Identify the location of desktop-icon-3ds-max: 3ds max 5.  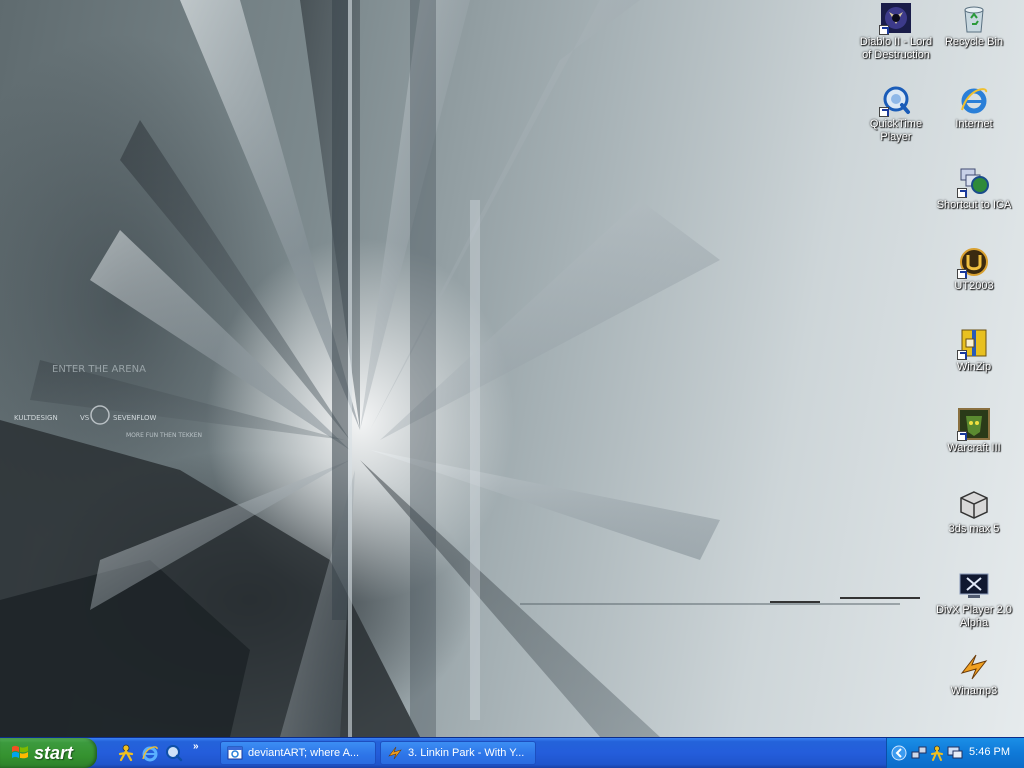
(974, 512).